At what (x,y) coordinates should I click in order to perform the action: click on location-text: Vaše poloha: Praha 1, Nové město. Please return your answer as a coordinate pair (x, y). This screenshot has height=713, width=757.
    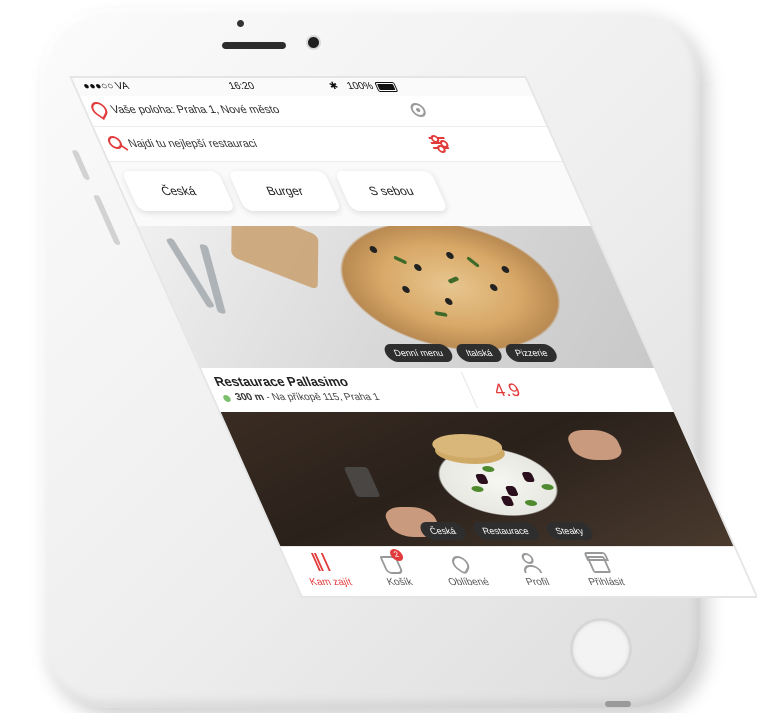
    Looking at the image, I should click on (195, 110).